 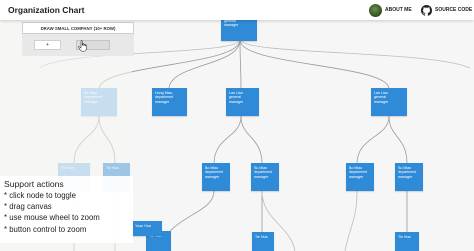 What do you see at coordinates (82, 46) in the screenshot?
I see `hand-cursor-icon` at bounding box center [82, 46].